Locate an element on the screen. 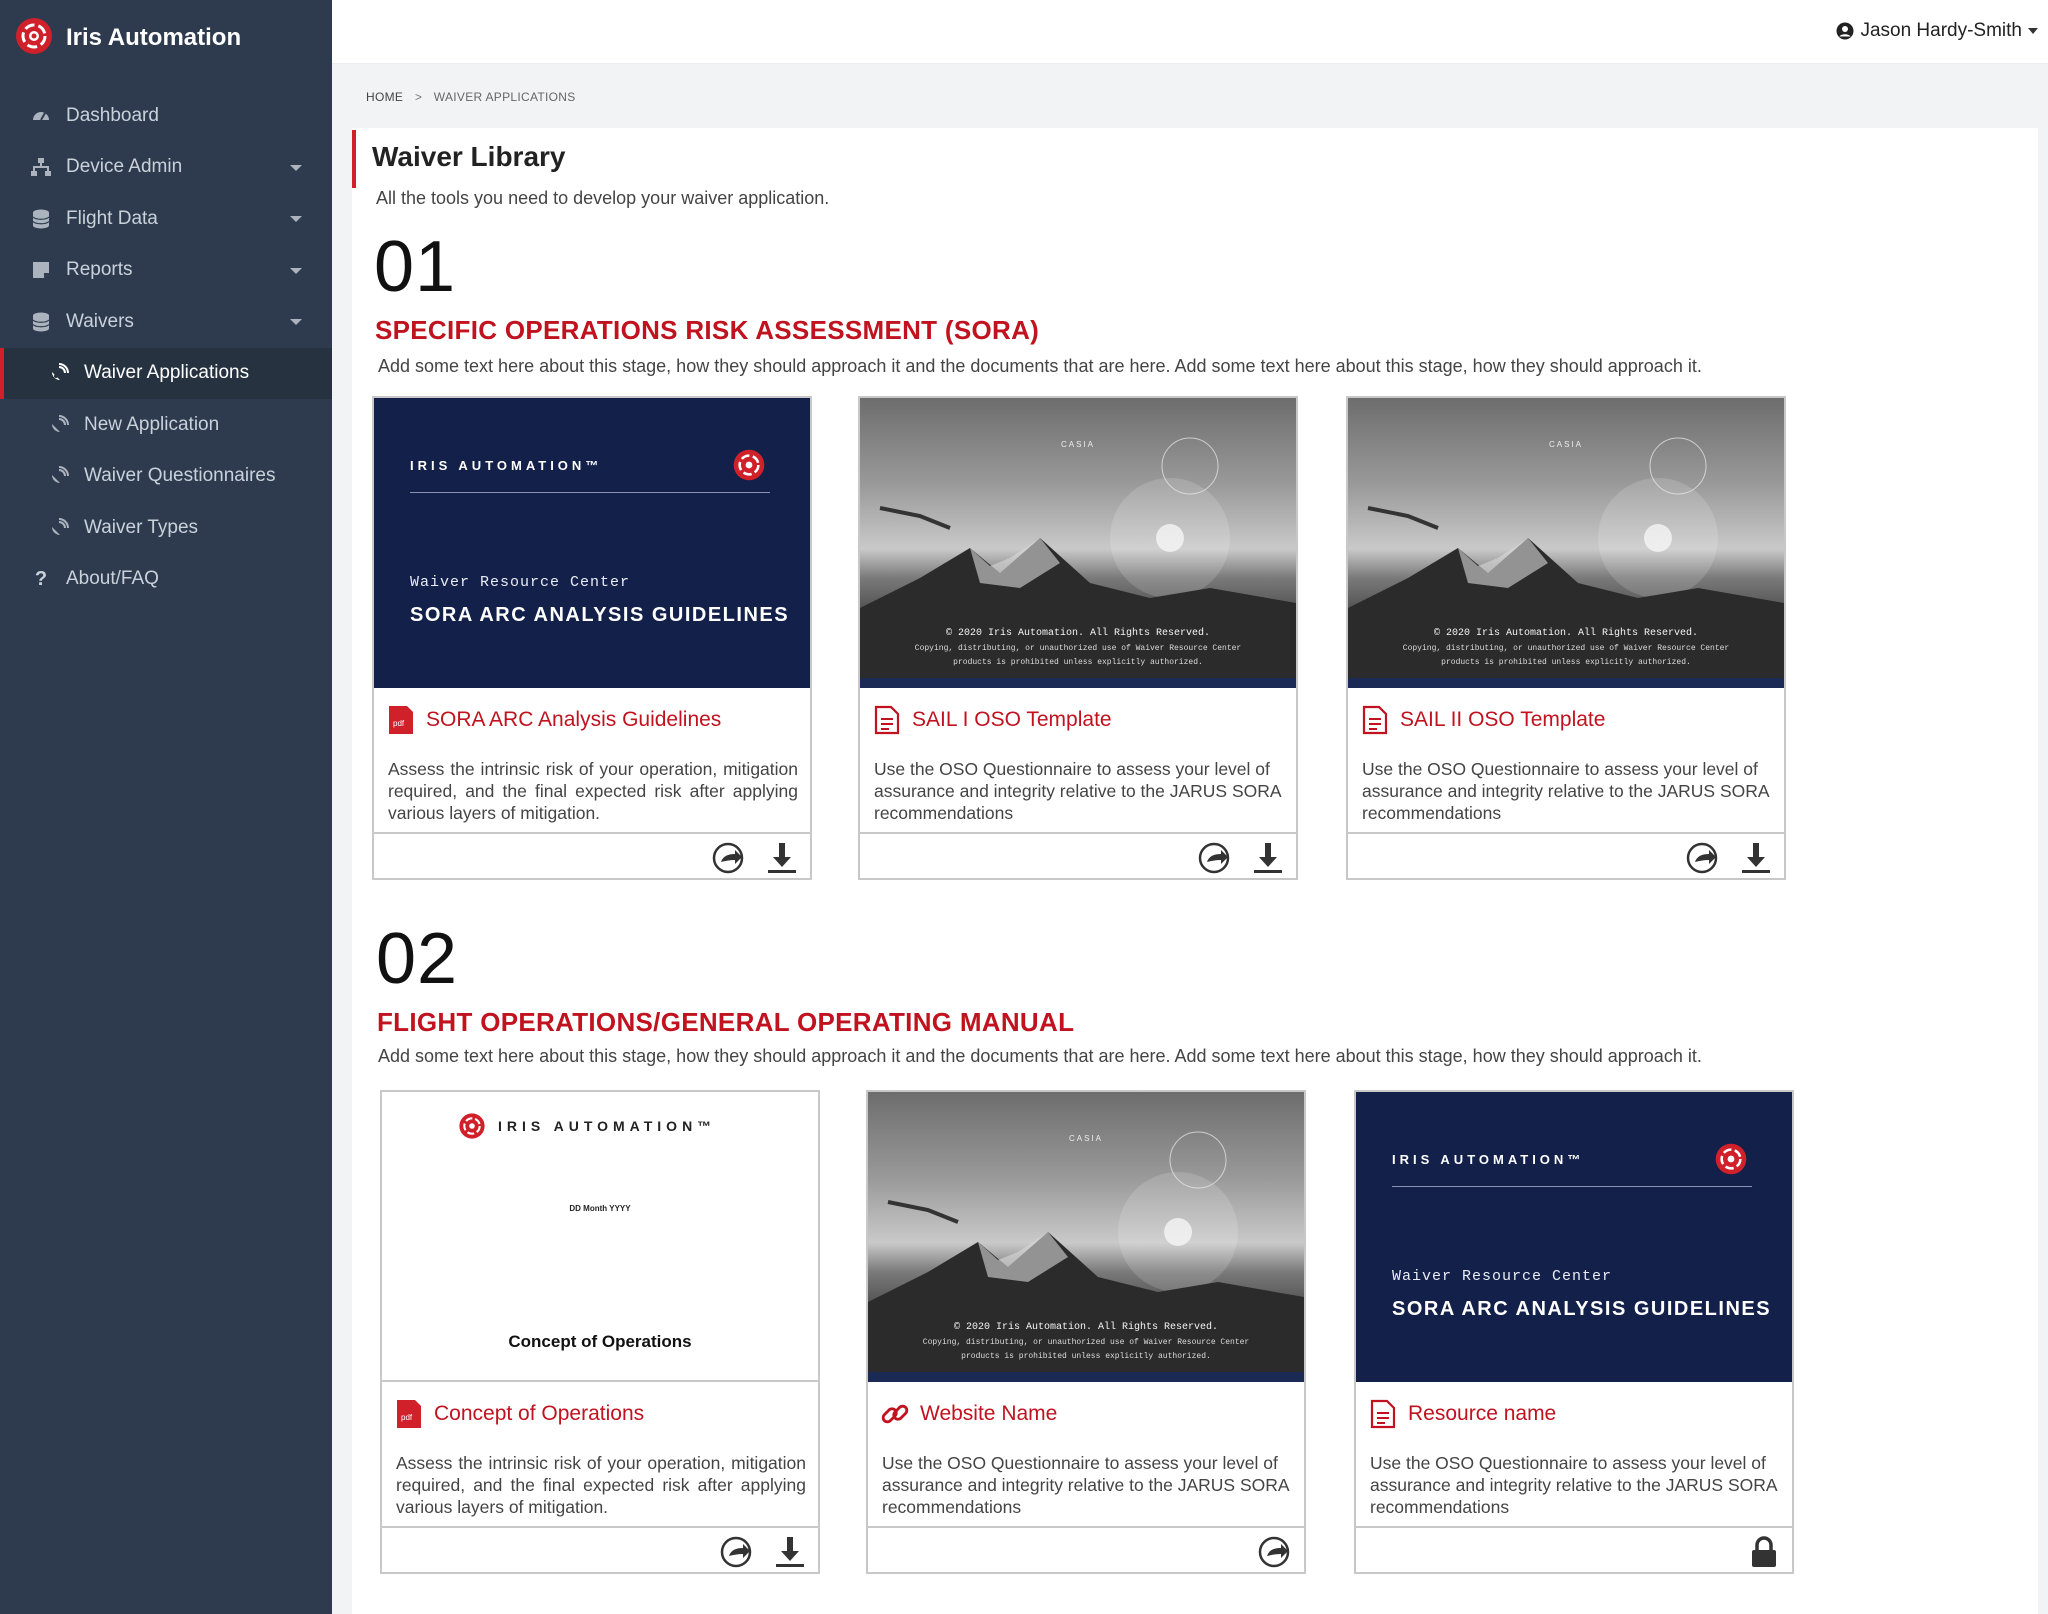  page-title: Waiver Library is located at coordinates (469, 156).